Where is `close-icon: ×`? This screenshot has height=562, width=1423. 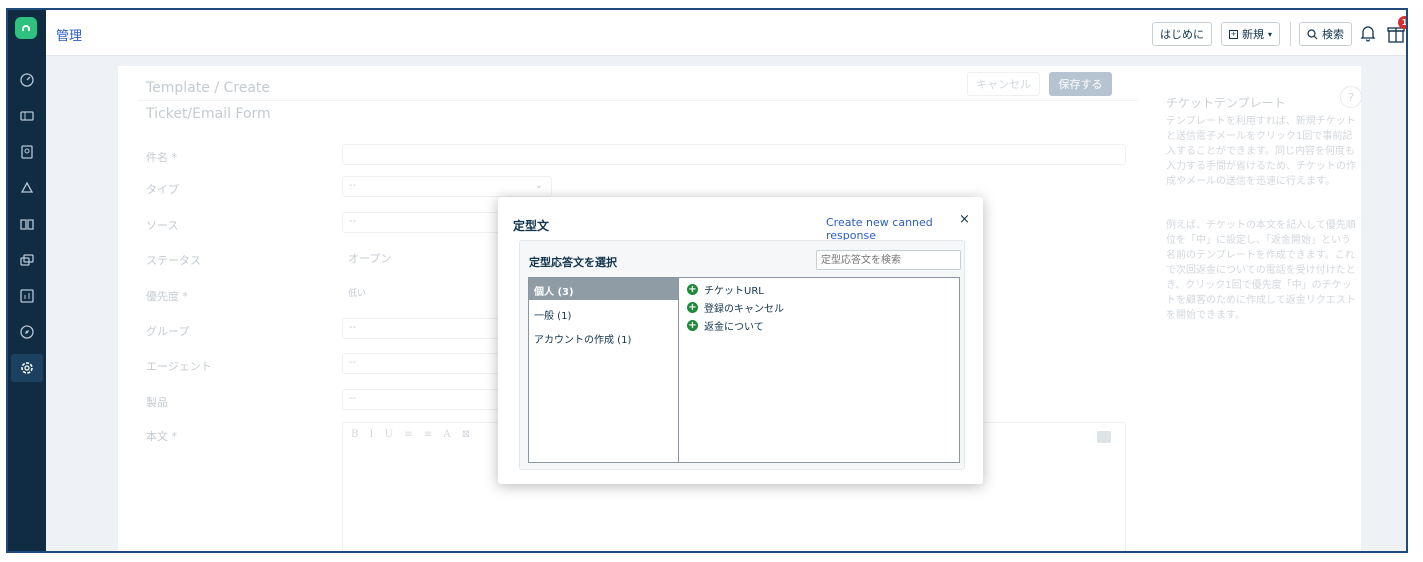 close-icon: × is located at coordinates (964, 219).